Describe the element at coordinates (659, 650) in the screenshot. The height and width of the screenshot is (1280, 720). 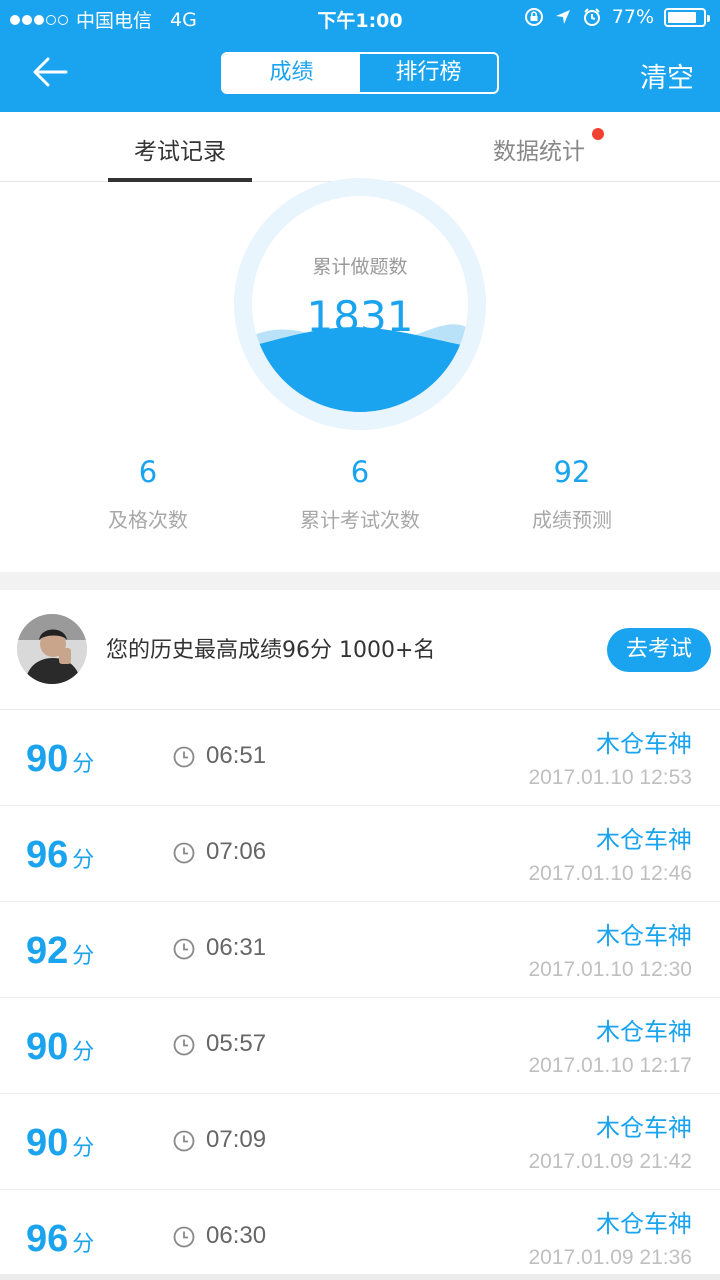
I see `take-exam-button: 去考试` at that location.